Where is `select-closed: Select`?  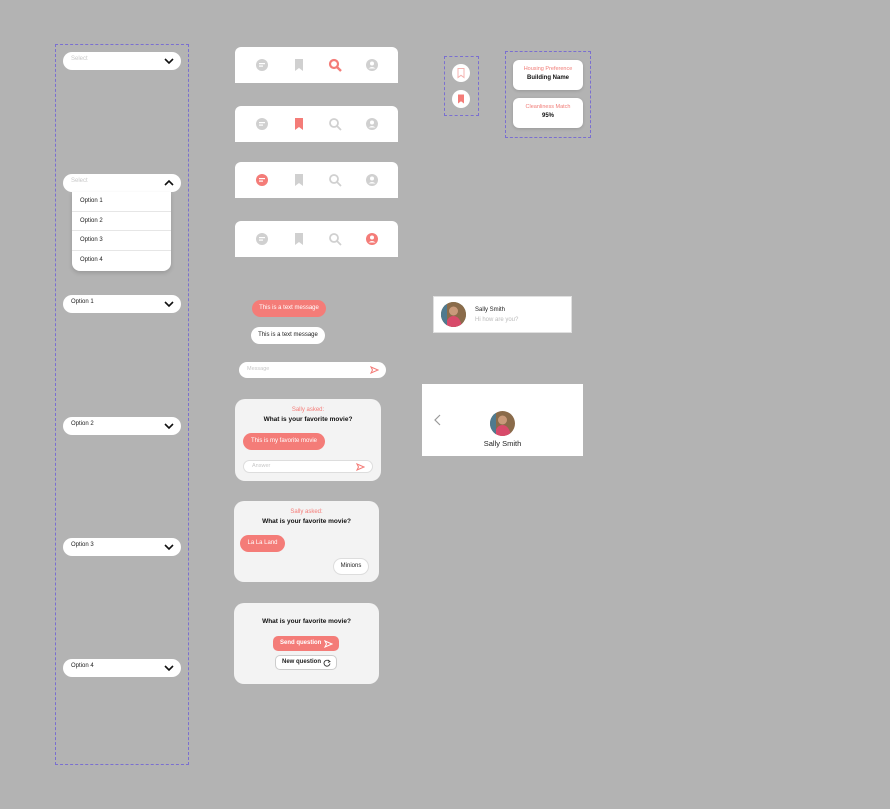 select-closed: Select is located at coordinates (122, 61).